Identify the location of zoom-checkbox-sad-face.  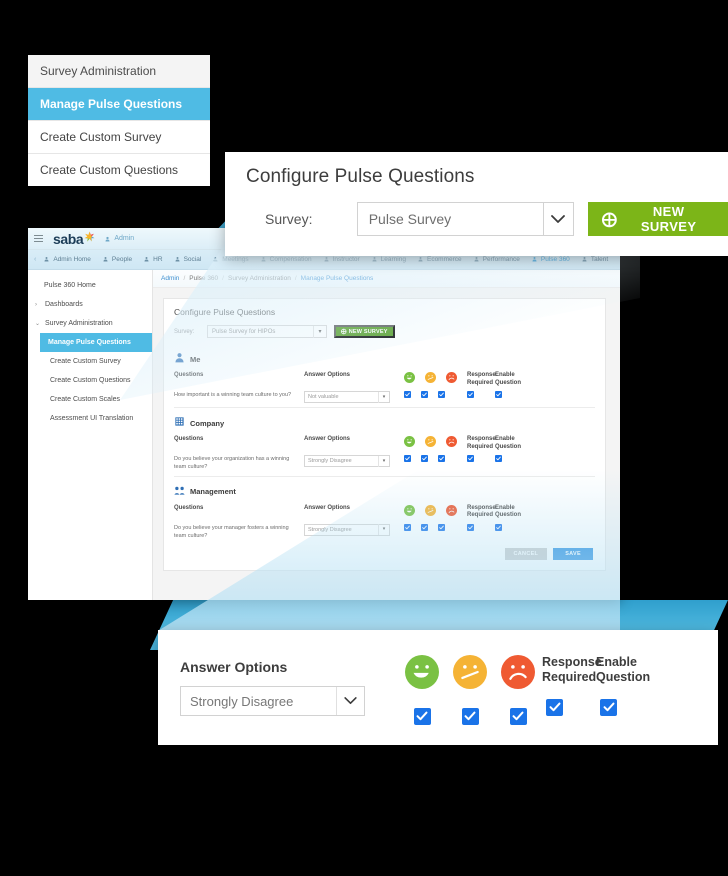
(518, 716).